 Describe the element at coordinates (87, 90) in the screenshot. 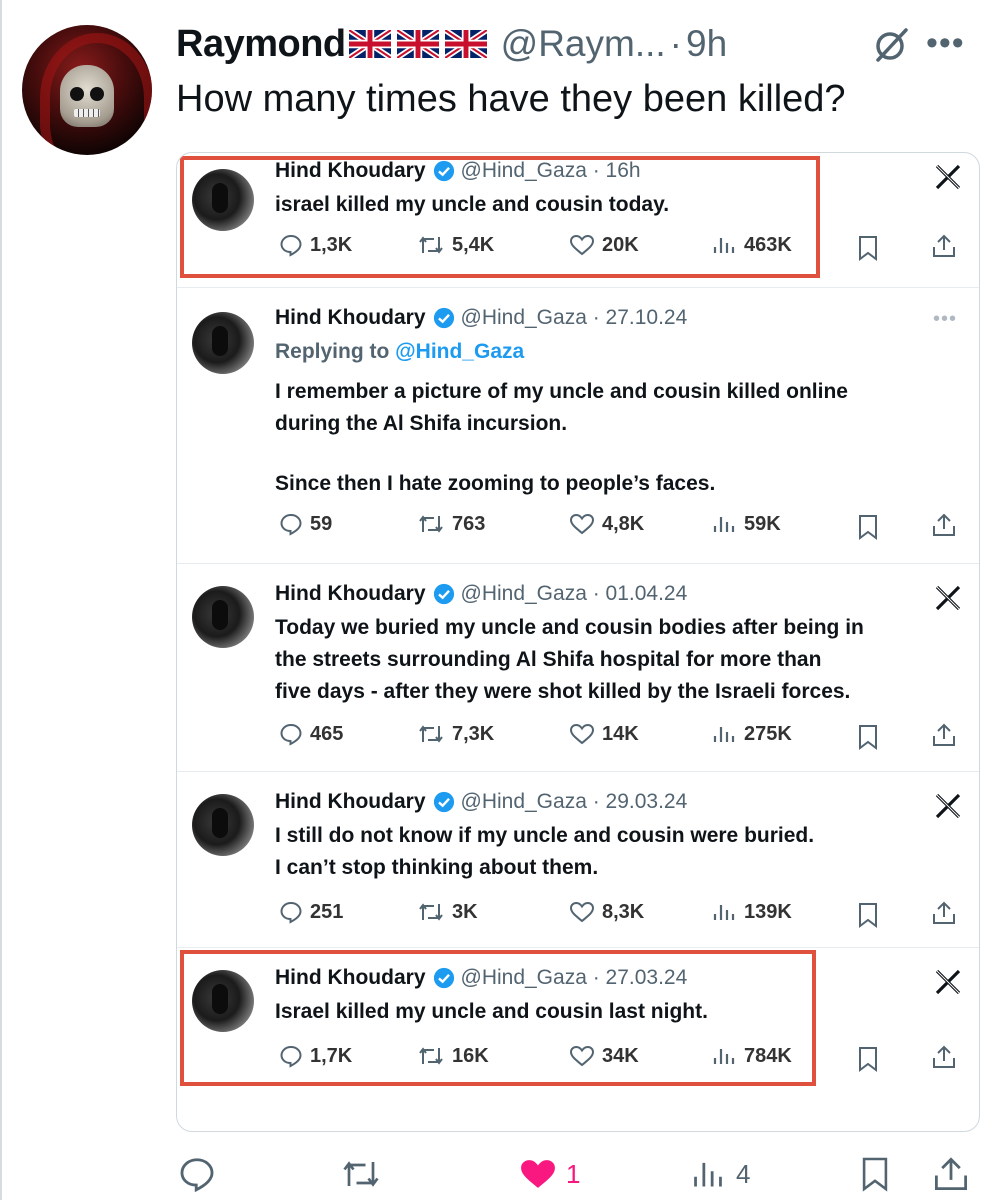

I see `author-avatar` at that location.